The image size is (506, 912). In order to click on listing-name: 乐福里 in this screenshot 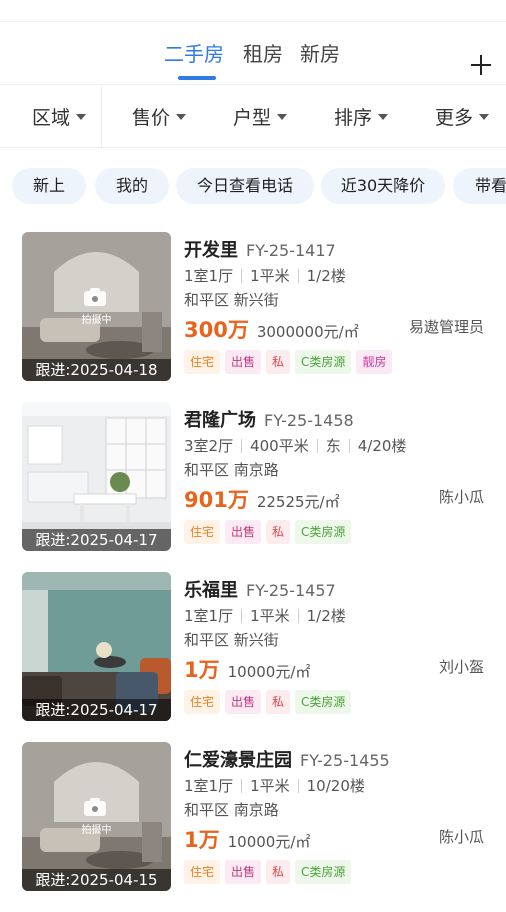, I will do `click(211, 590)`.